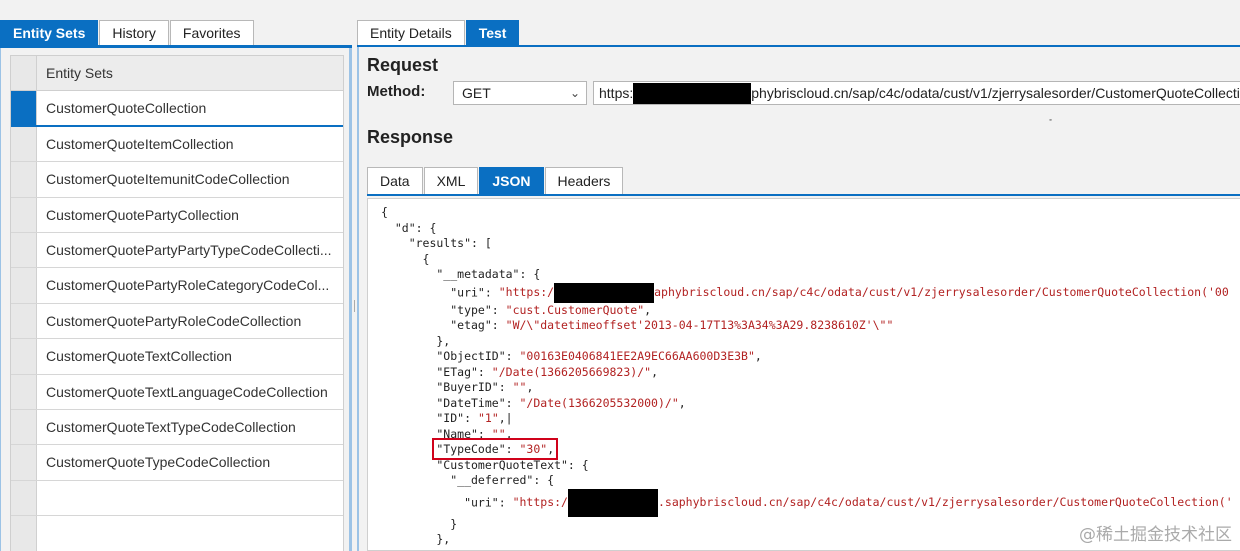  I want to click on table-row: CustomerQuotePartyCollection, so click(177, 215).